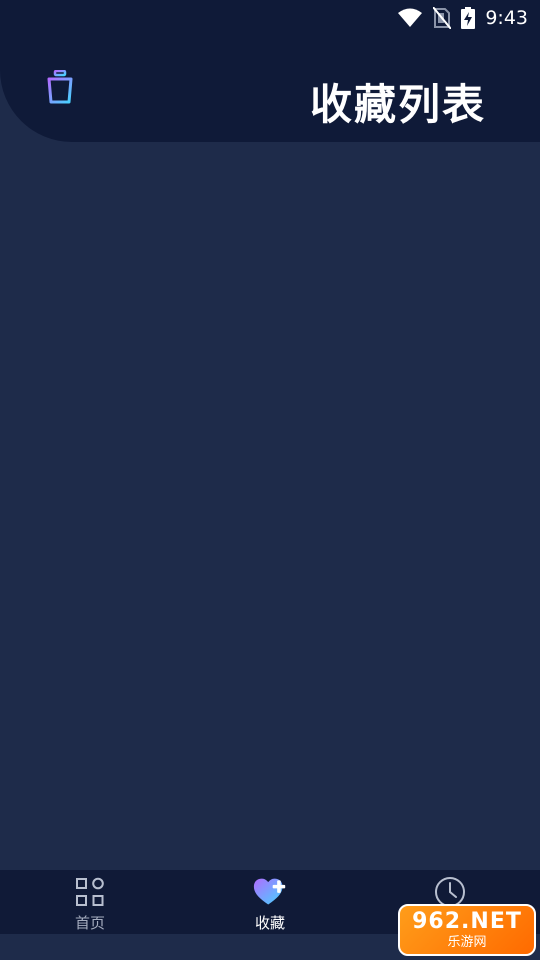 This screenshot has height=960, width=540. I want to click on tab-home: 首页, so click(90, 902).